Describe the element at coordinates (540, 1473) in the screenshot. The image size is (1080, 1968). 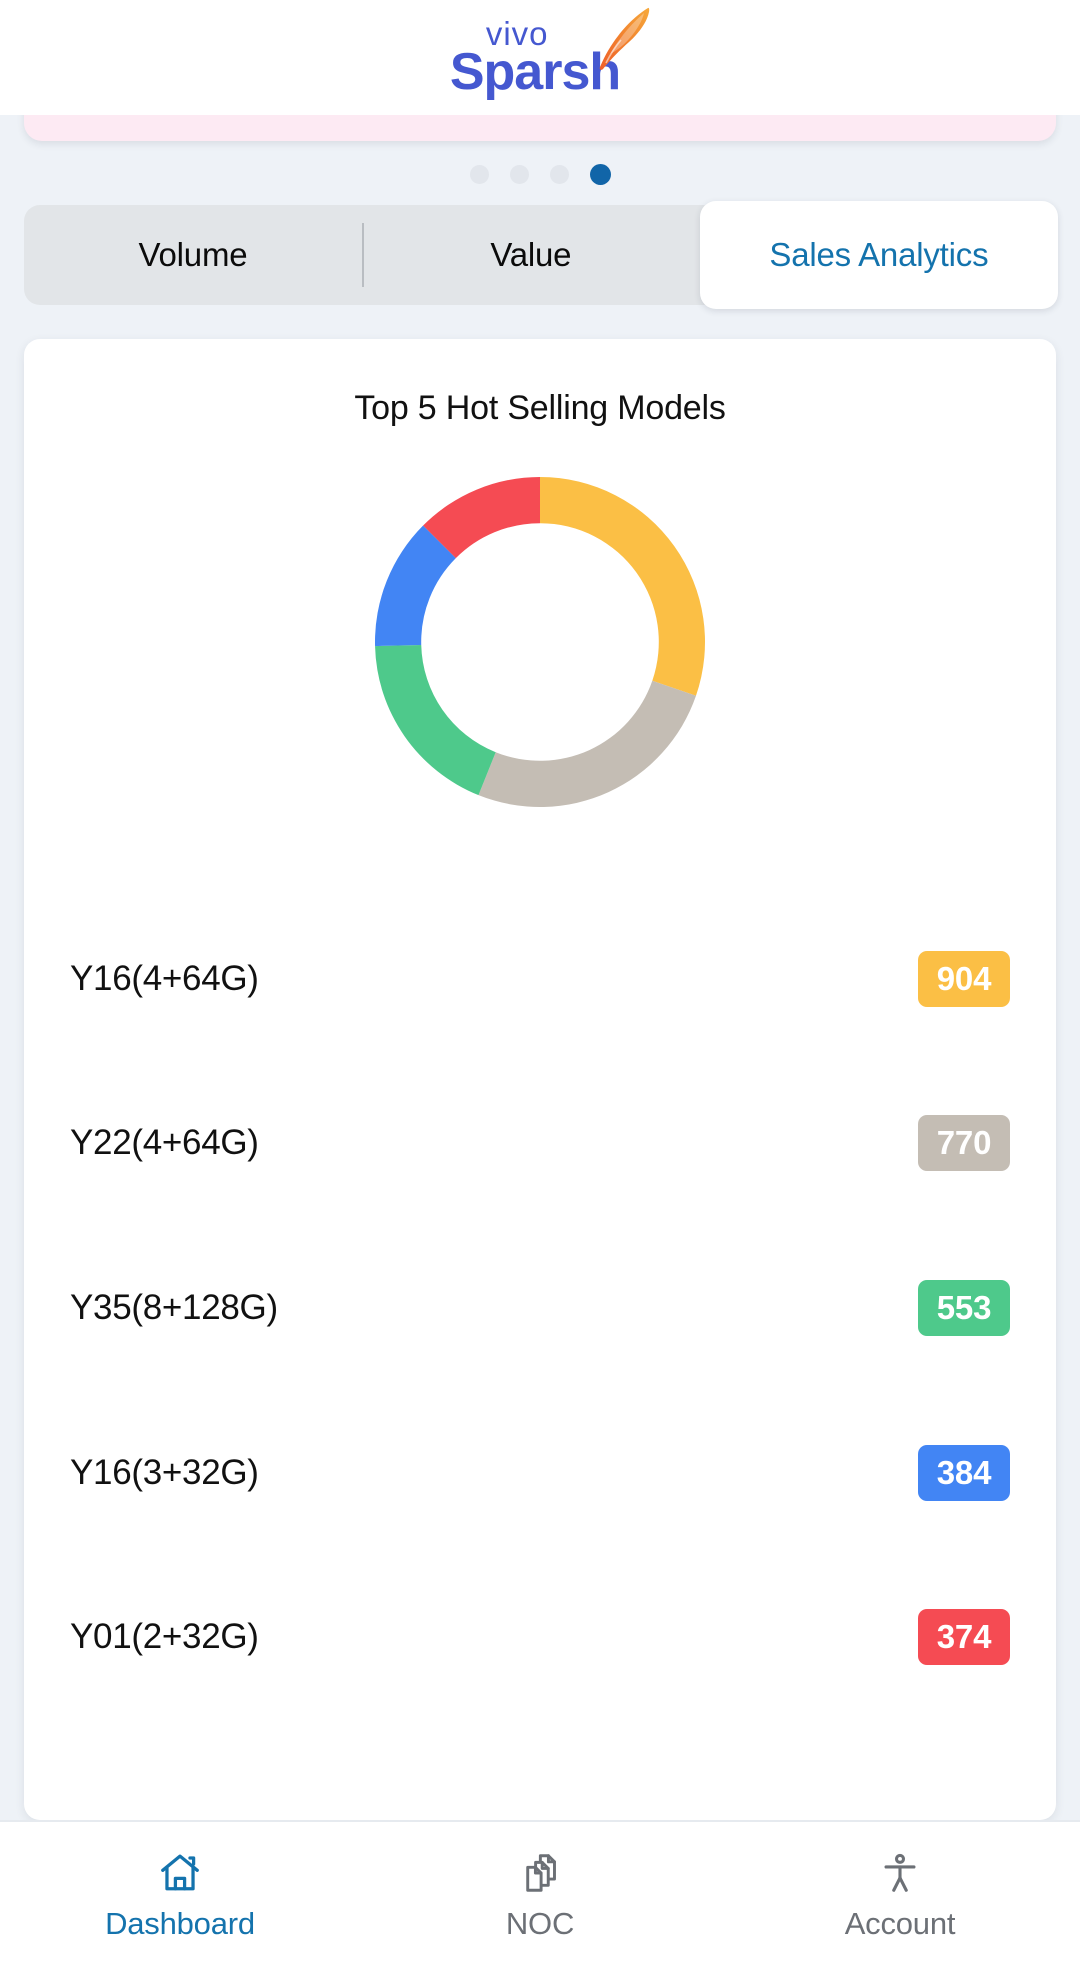
I see `legend-row: Y16(3+32G) 384` at that location.